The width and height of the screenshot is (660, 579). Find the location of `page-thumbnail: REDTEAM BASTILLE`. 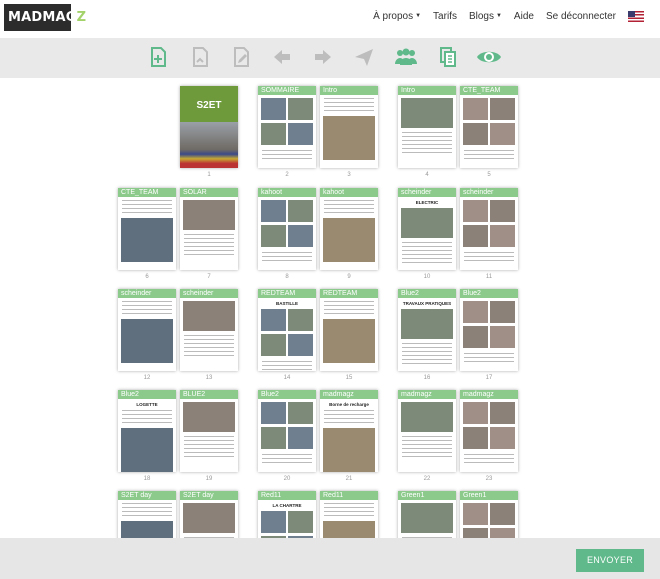

page-thumbnail: REDTEAM BASTILLE is located at coordinates (287, 330).